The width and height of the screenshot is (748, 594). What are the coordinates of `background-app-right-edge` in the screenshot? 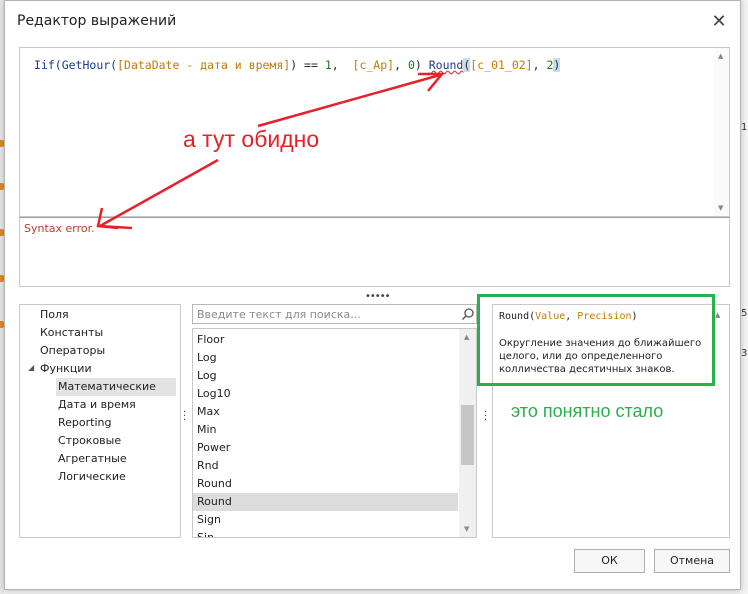 It's located at (744, 297).